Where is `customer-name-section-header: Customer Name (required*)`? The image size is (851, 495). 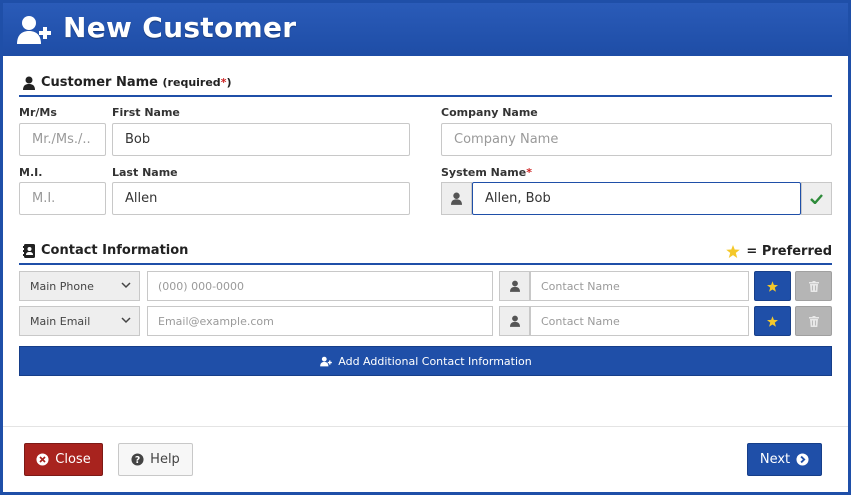
customer-name-section-header: Customer Name (required*) is located at coordinates (425, 85).